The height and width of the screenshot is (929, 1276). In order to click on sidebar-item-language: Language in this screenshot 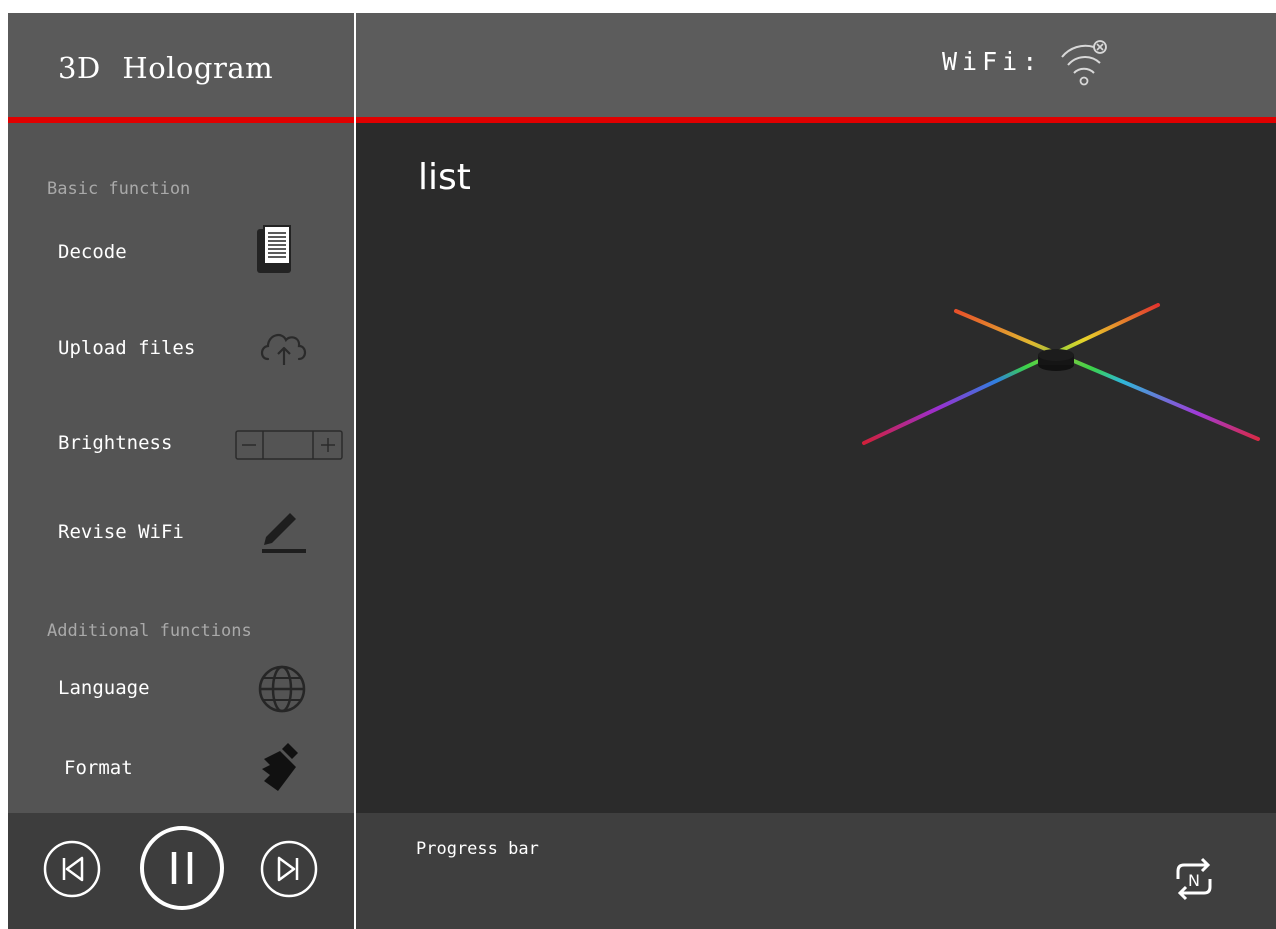, I will do `click(181, 689)`.